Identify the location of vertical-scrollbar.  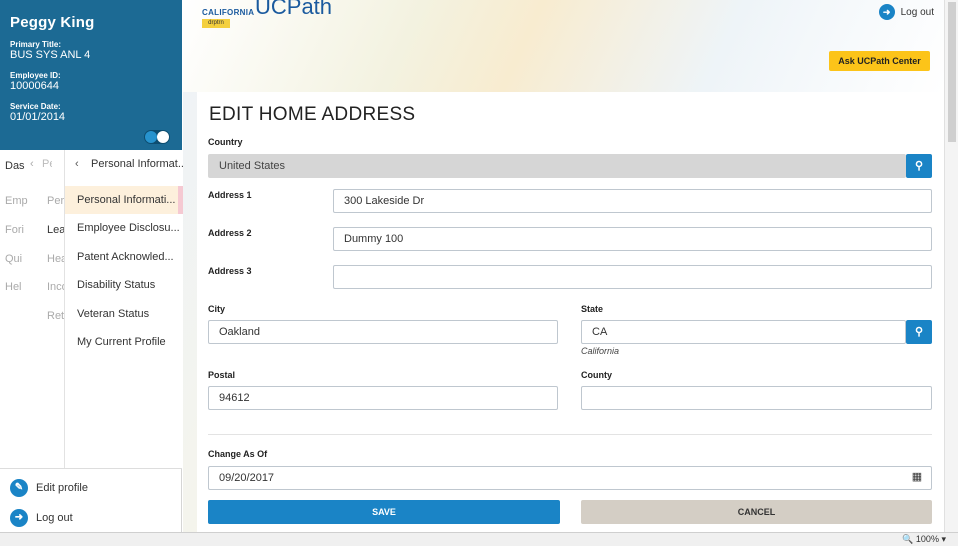
(951, 266).